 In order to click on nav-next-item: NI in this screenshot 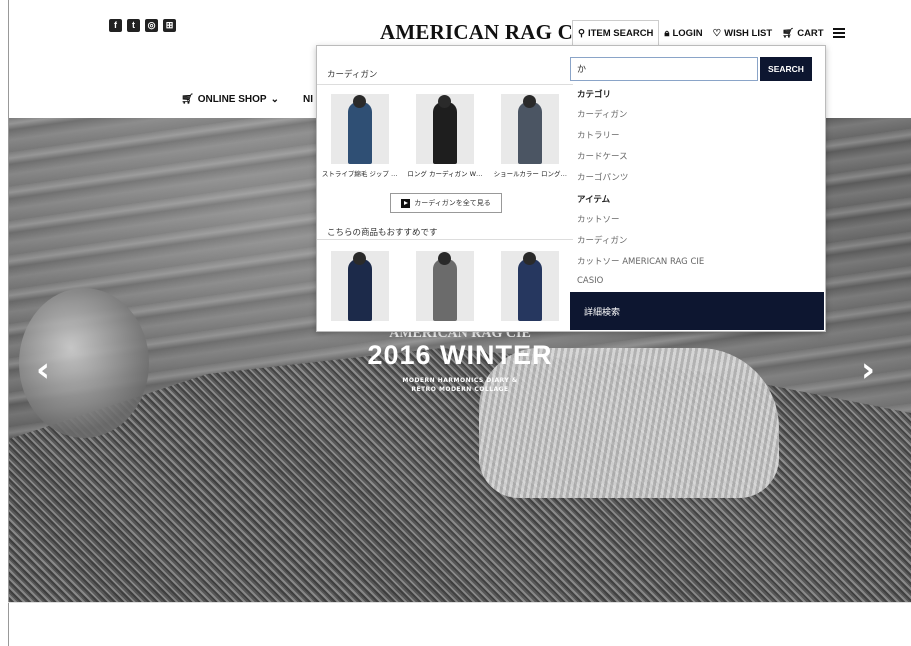, I will do `click(308, 99)`.